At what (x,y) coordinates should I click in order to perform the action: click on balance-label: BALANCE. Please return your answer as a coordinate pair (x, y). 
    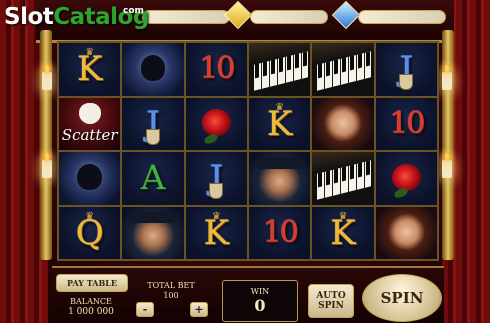
    Looking at the image, I should click on (91, 301).